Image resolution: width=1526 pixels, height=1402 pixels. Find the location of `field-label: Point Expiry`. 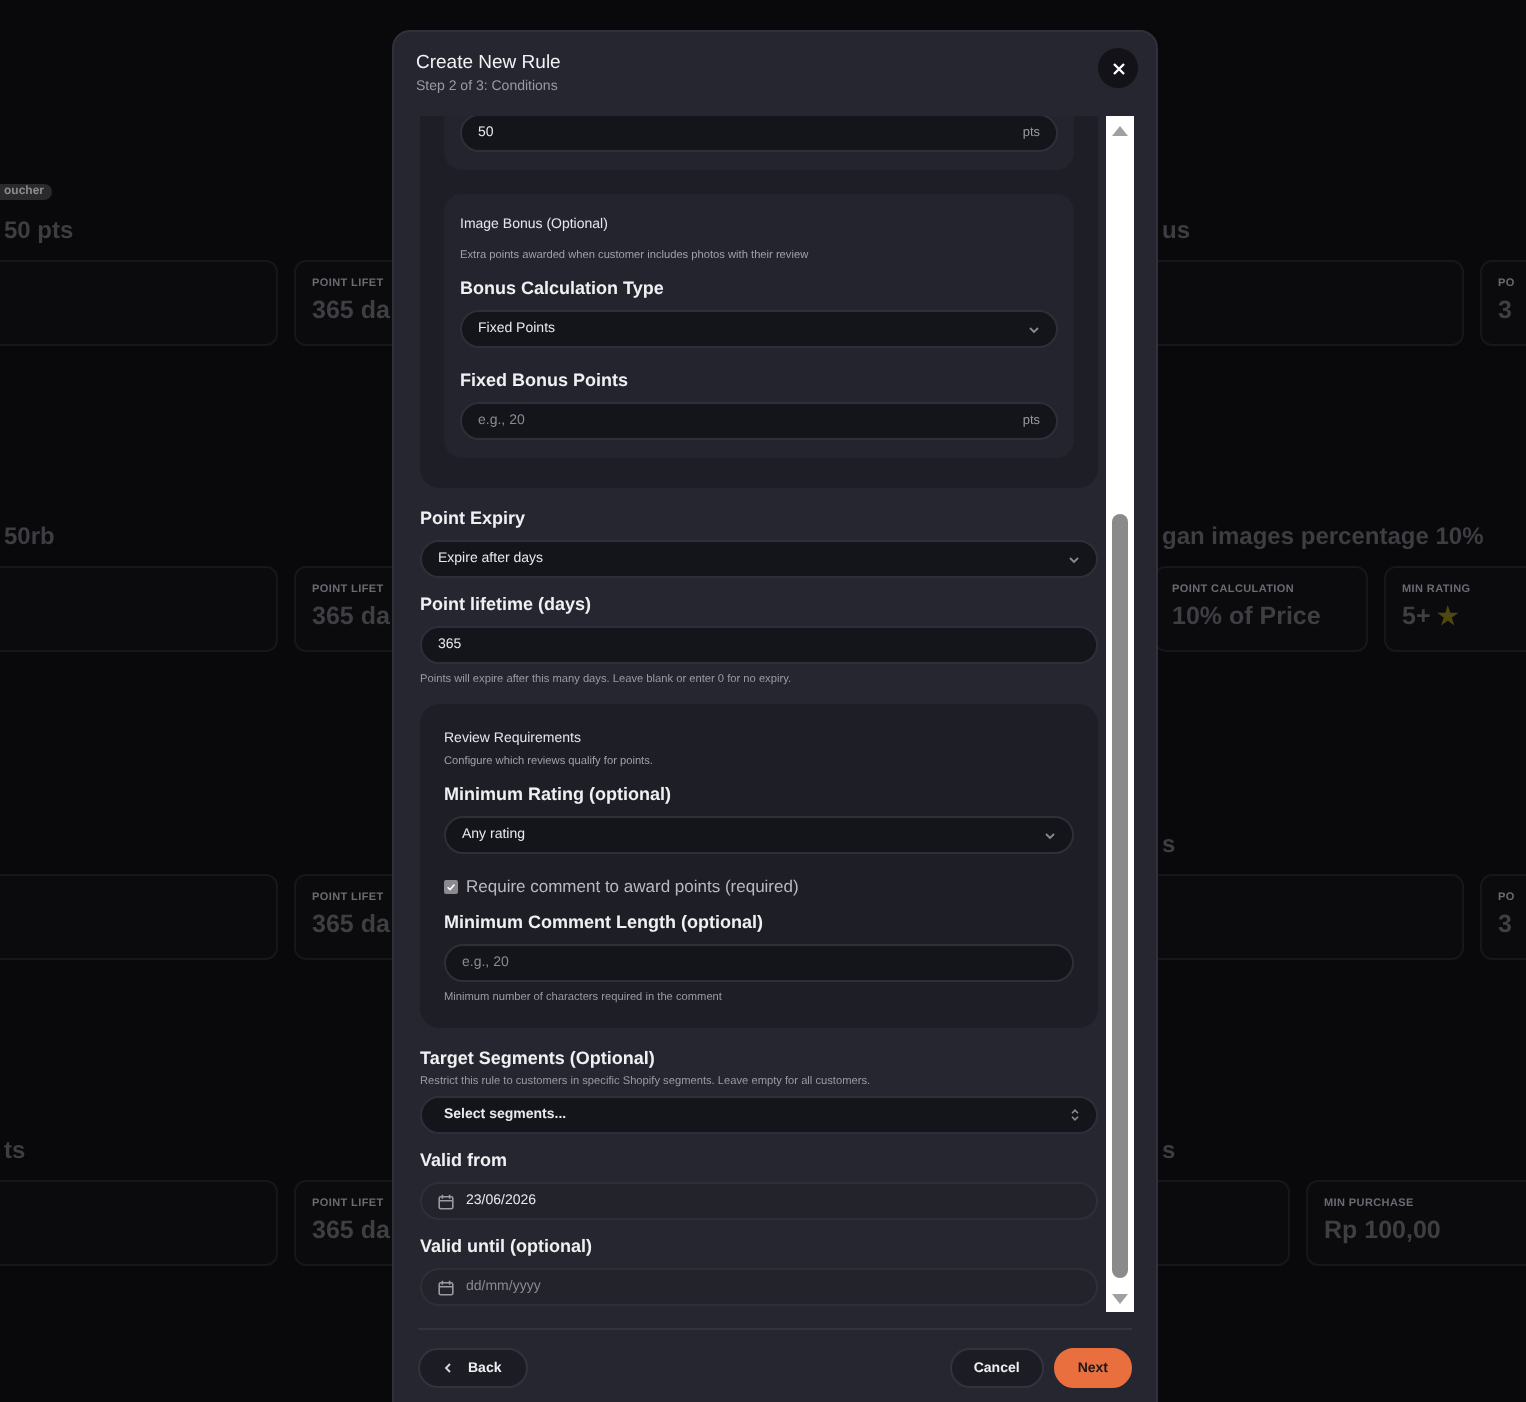

field-label: Point Expiry is located at coordinates (474, 519).